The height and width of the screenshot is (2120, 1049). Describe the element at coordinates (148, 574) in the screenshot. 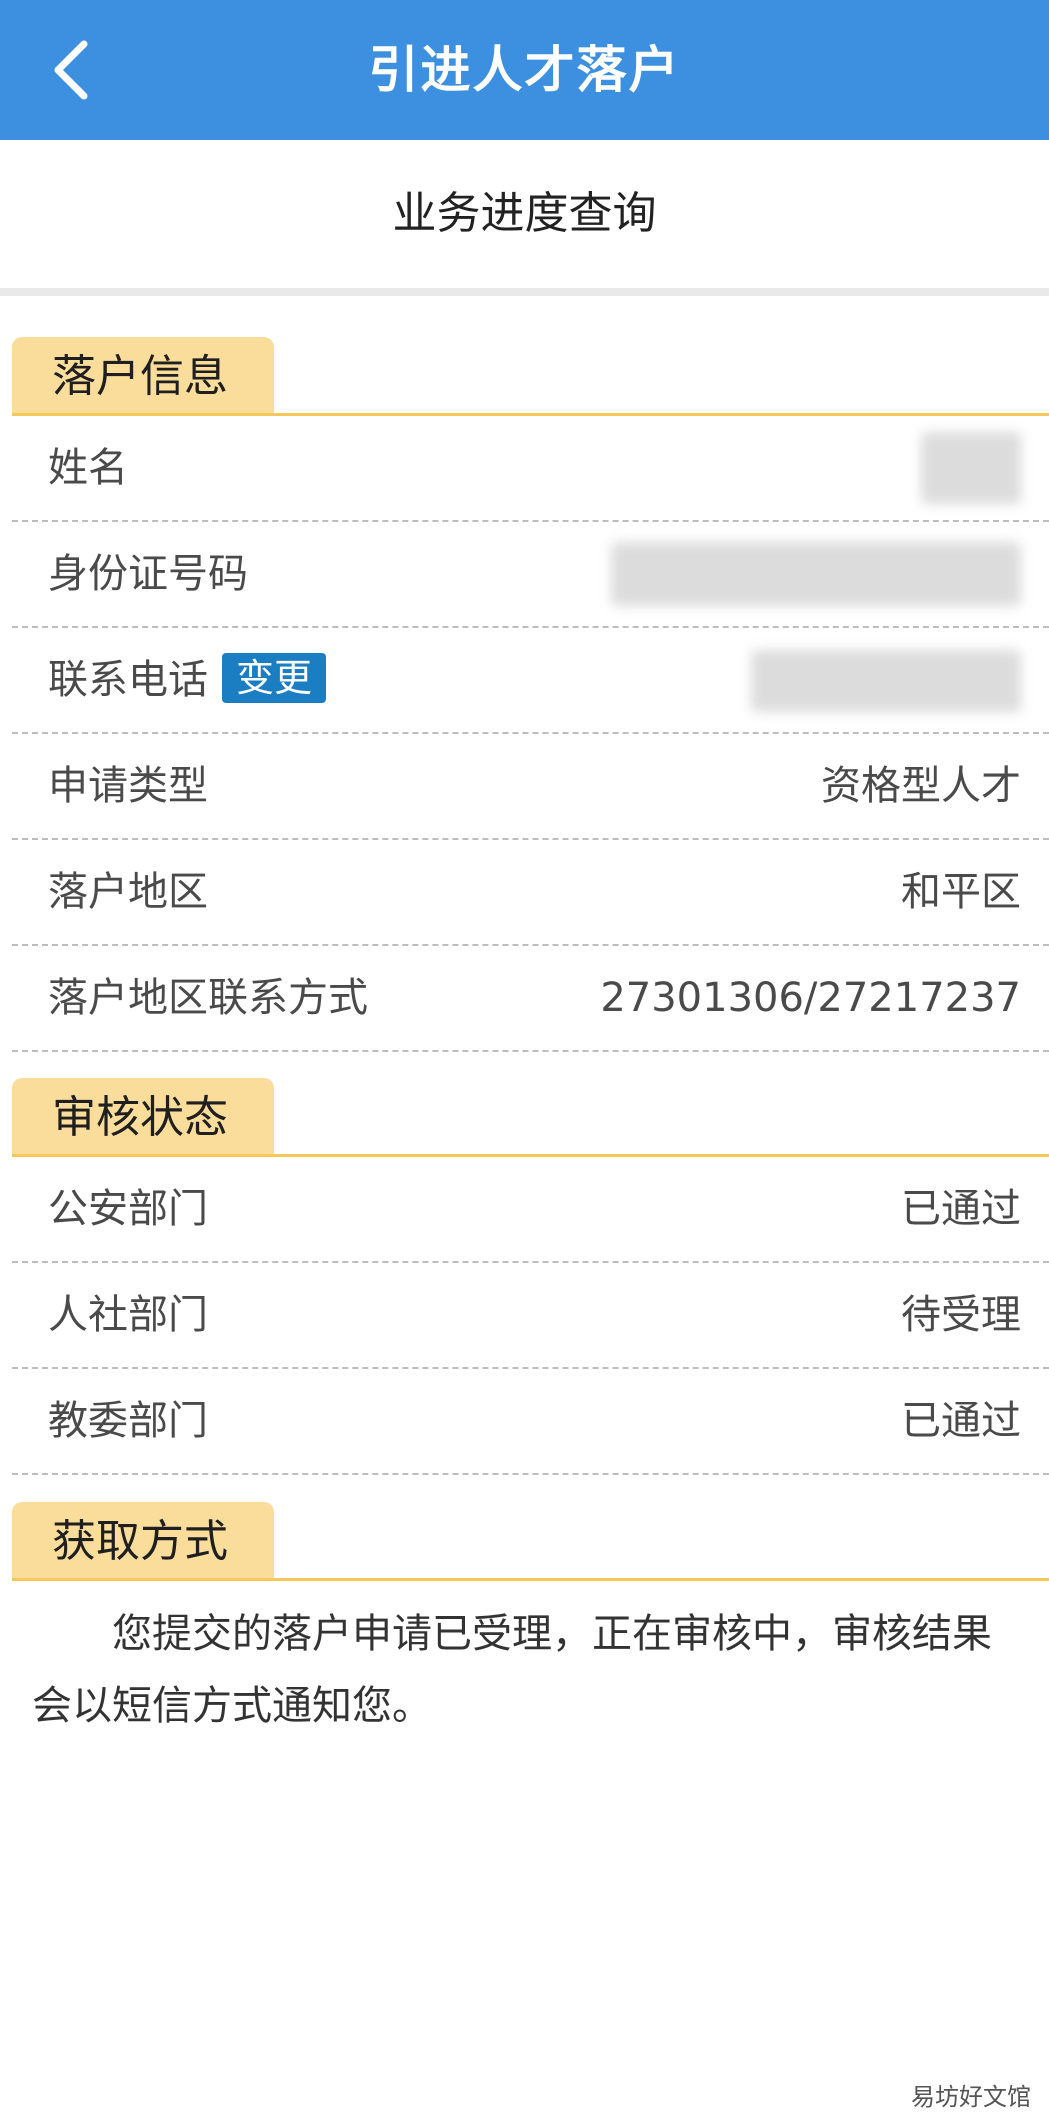

I see `row-label: 身份证号码` at that location.